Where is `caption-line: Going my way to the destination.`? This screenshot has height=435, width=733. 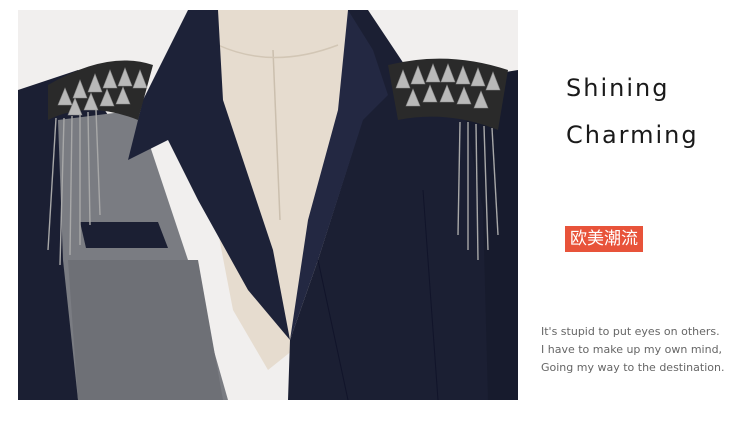 caption-line: Going my way to the destination. is located at coordinates (633, 367).